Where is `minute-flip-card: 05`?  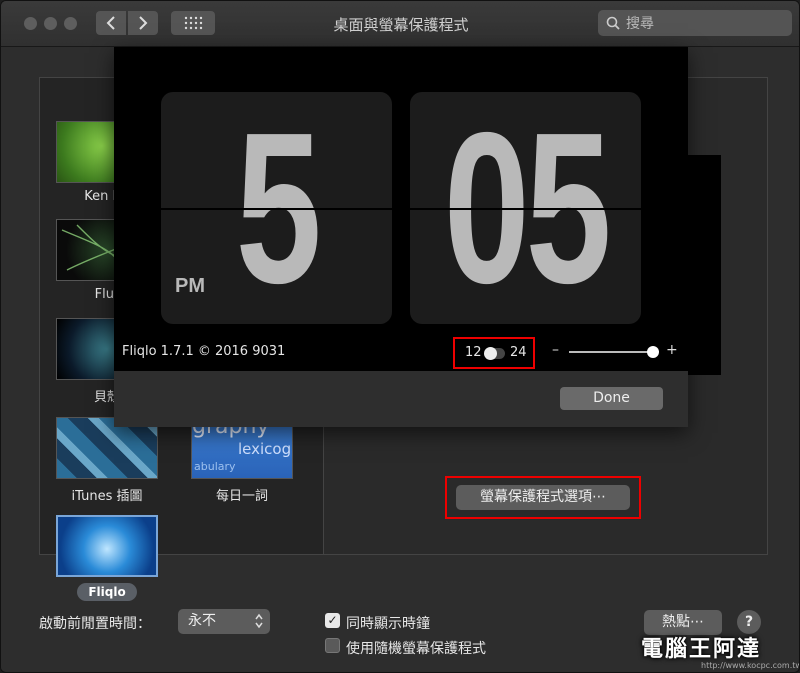
minute-flip-card: 05 is located at coordinates (525, 208).